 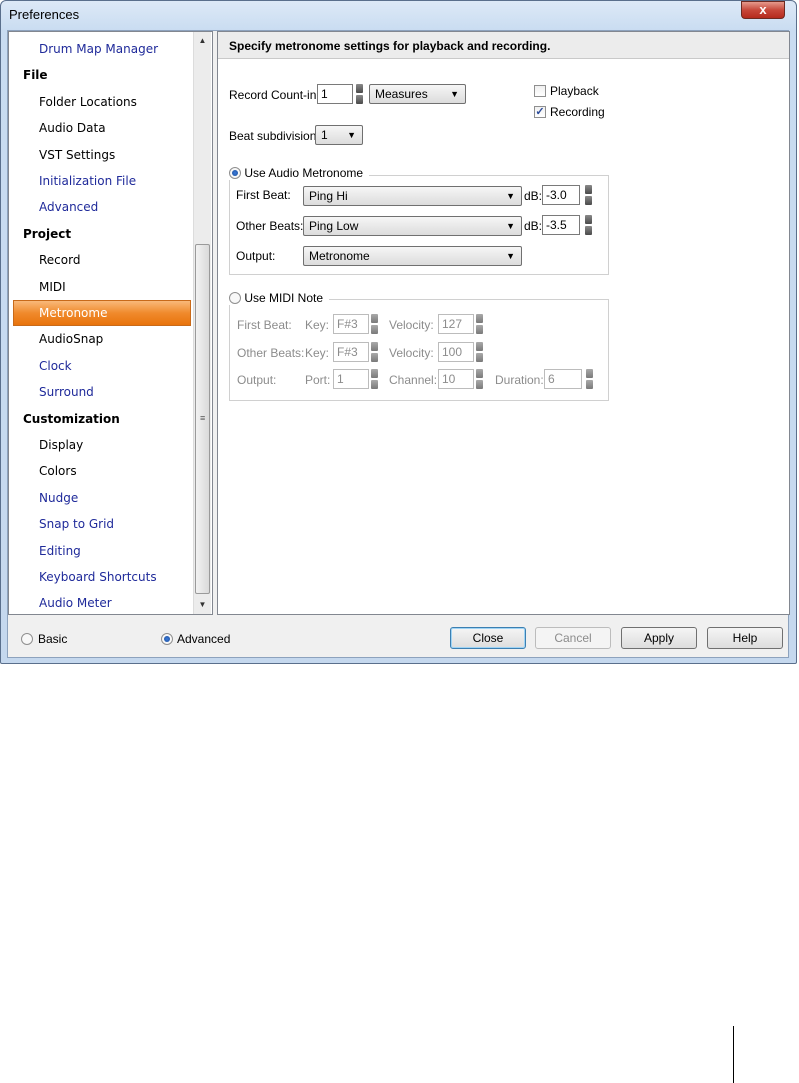 I want to click on playback-label: Playback, so click(x=574, y=91).